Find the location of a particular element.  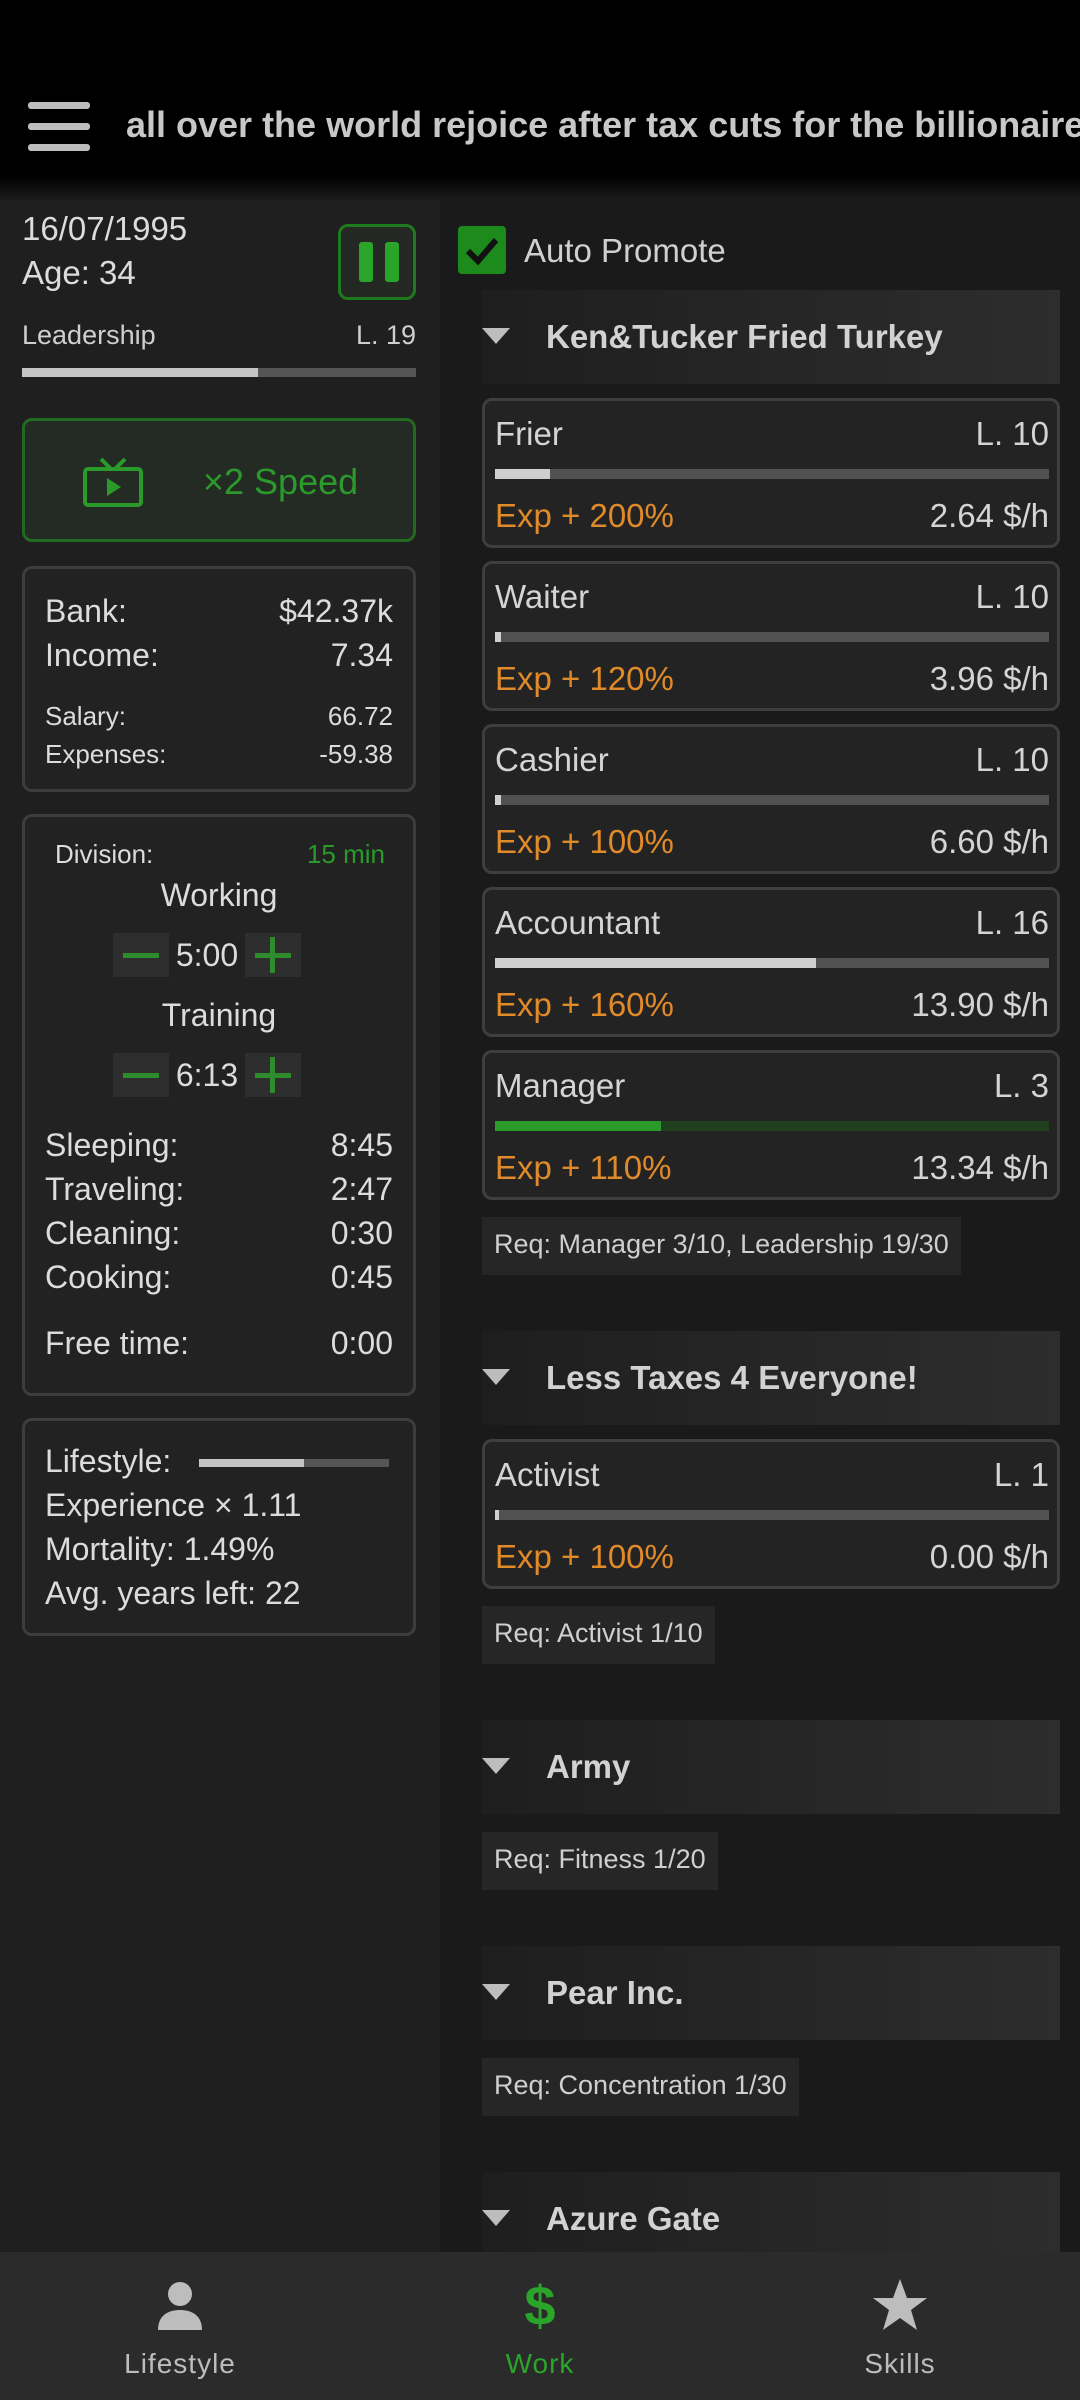

person-icon is located at coordinates (180, 2306).